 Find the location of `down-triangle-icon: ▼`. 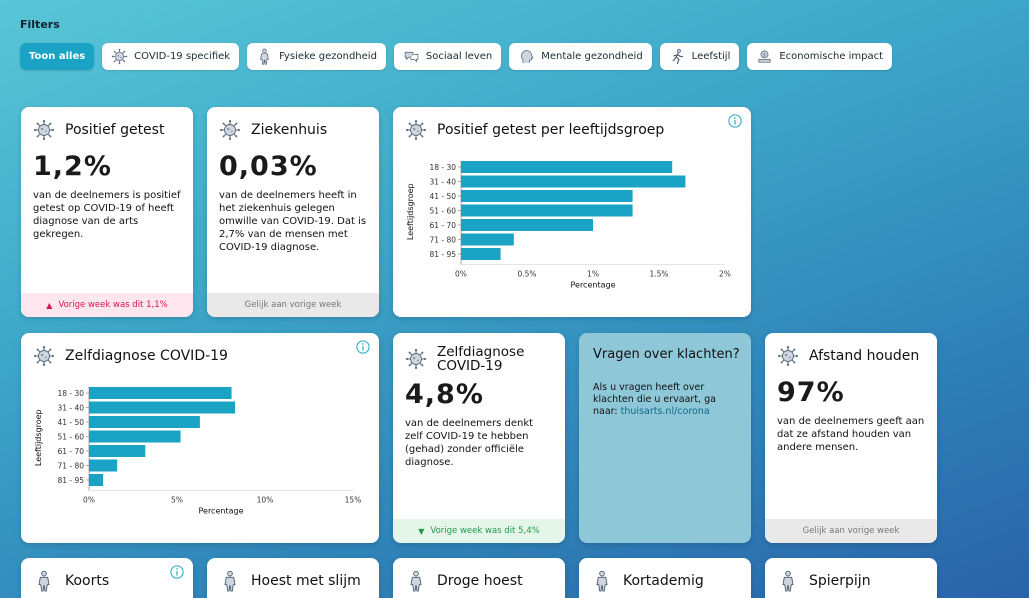

down-triangle-icon: ▼ is located at coordinates (421, 531).